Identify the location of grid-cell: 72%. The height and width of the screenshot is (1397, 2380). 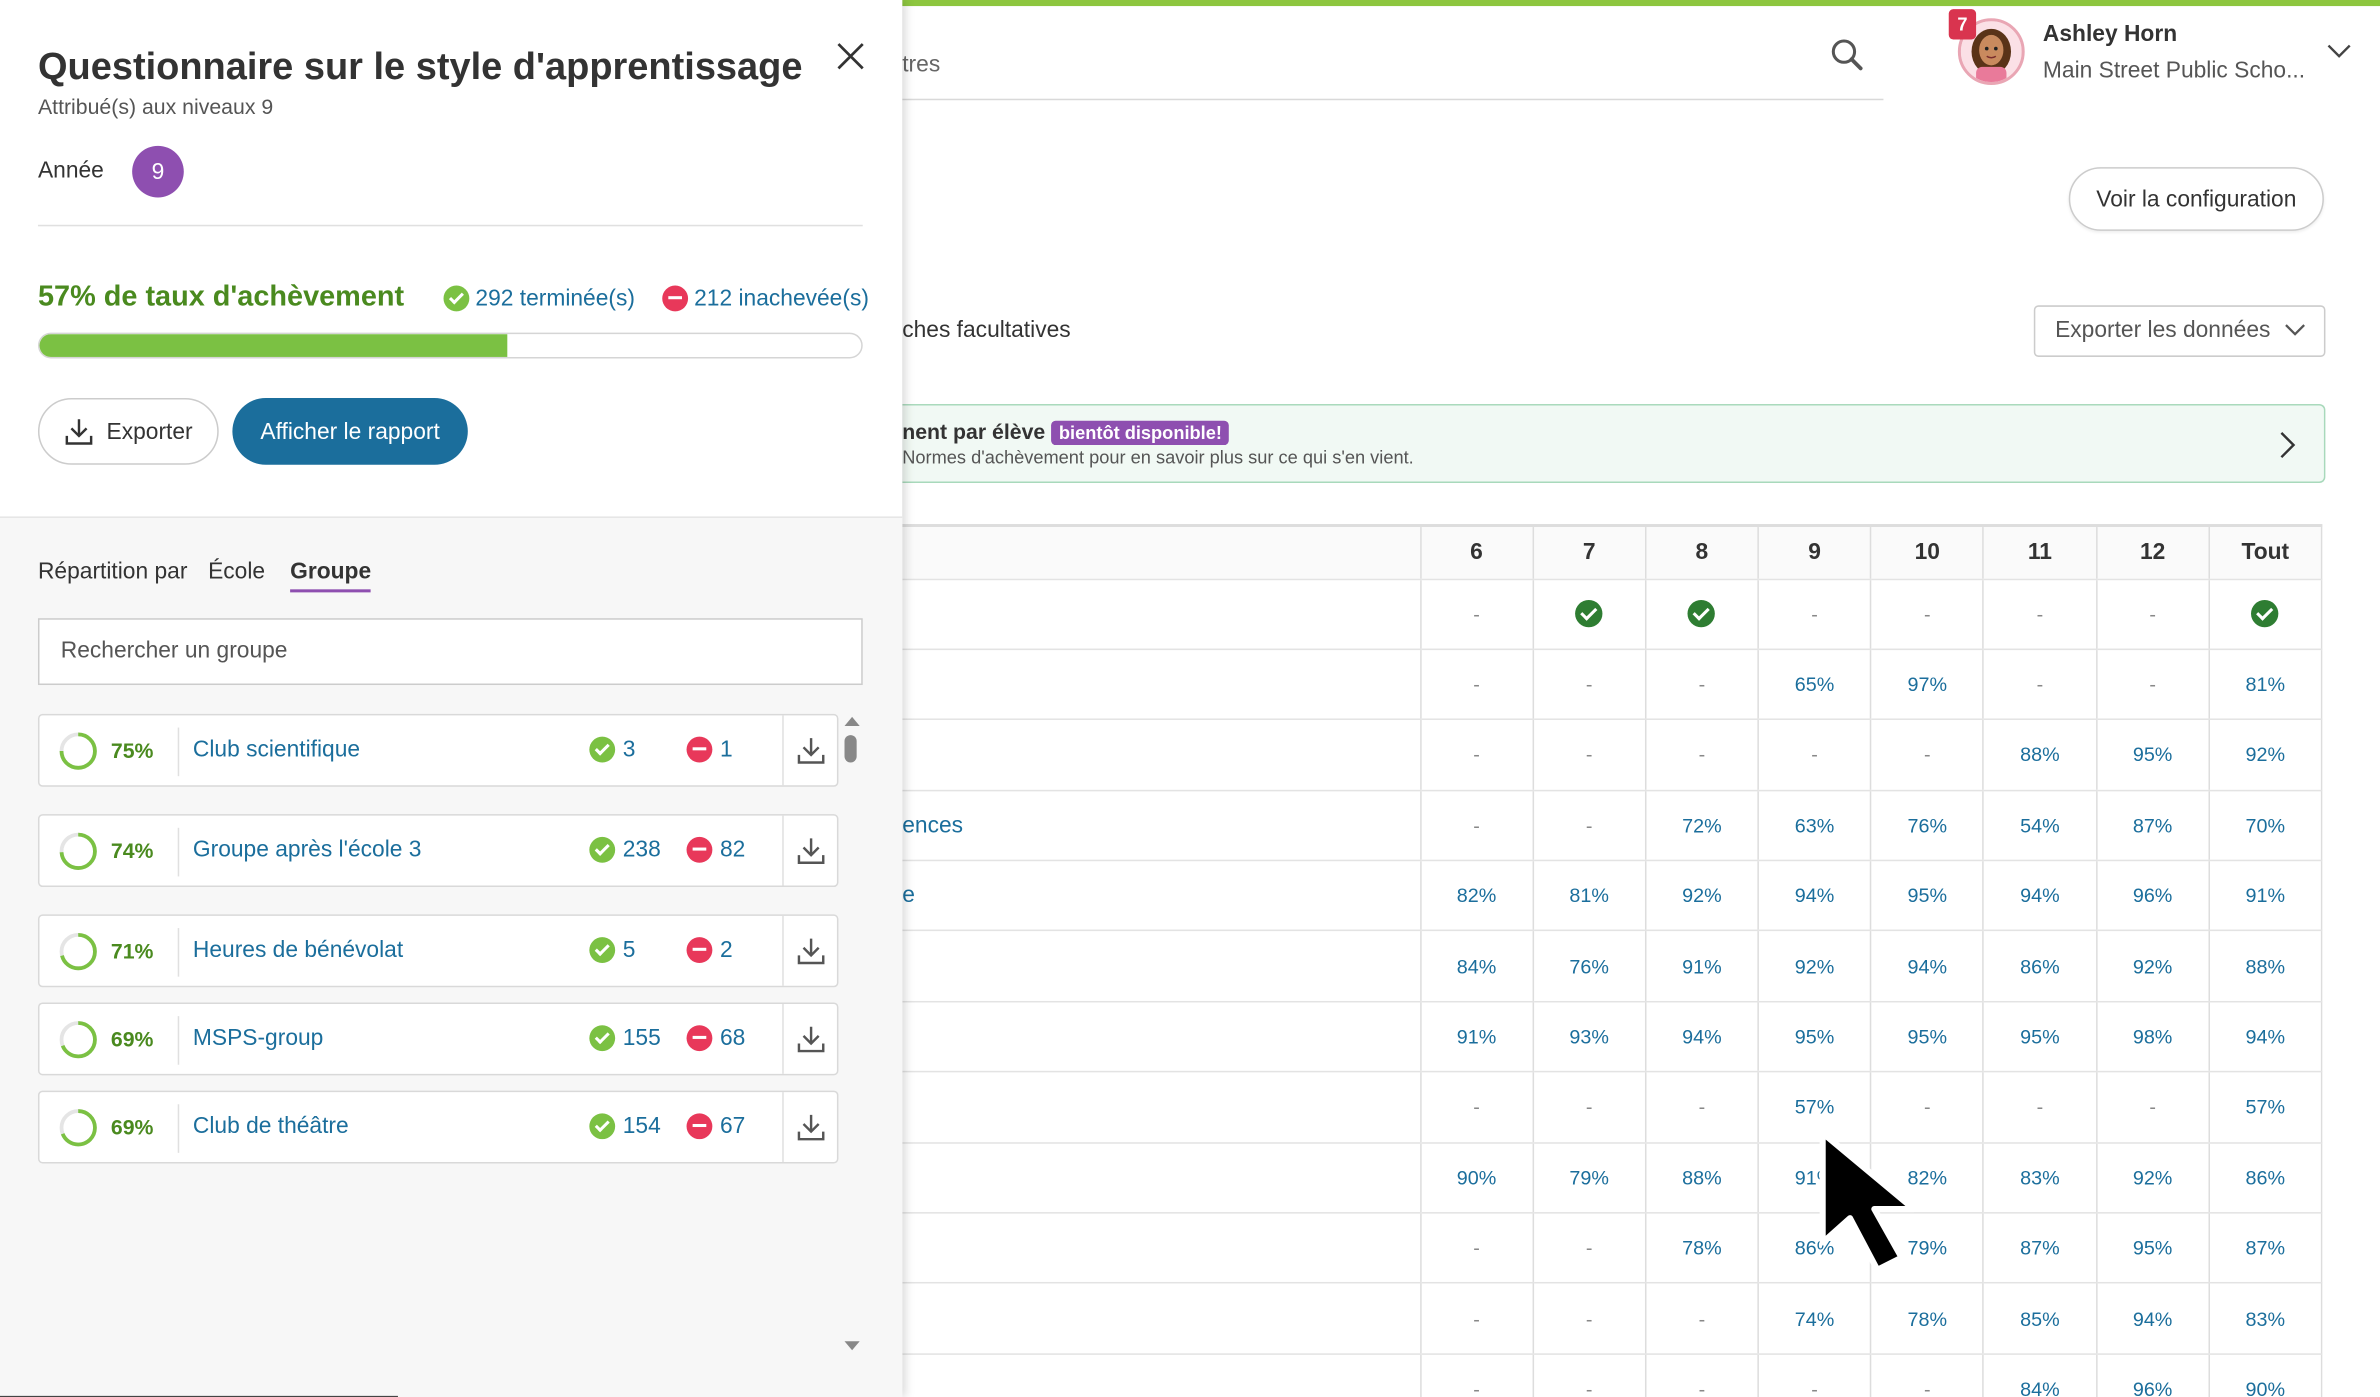
(1701, 826).